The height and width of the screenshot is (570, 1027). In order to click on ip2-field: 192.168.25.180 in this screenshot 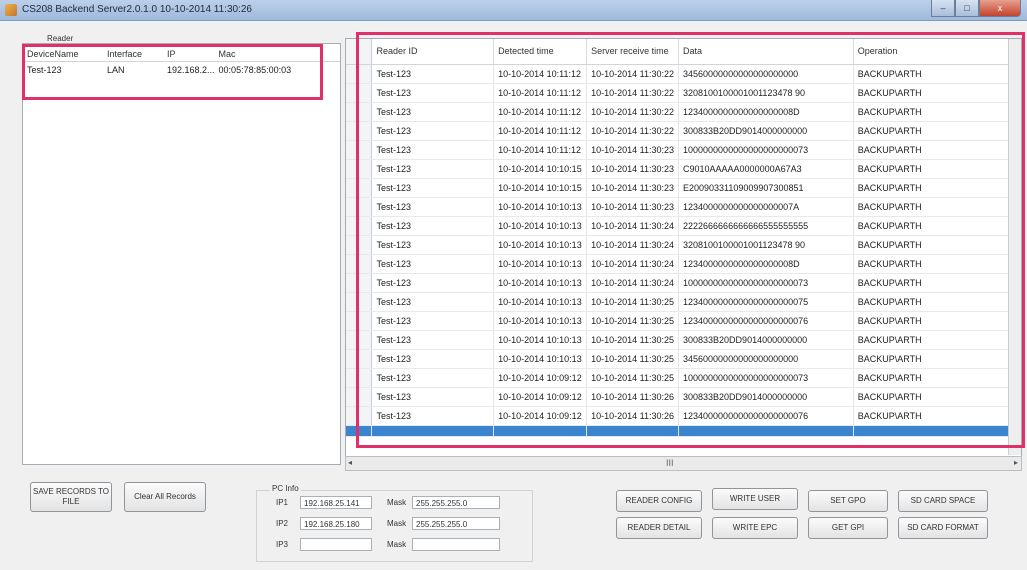, I will do `click(336, 523)`.